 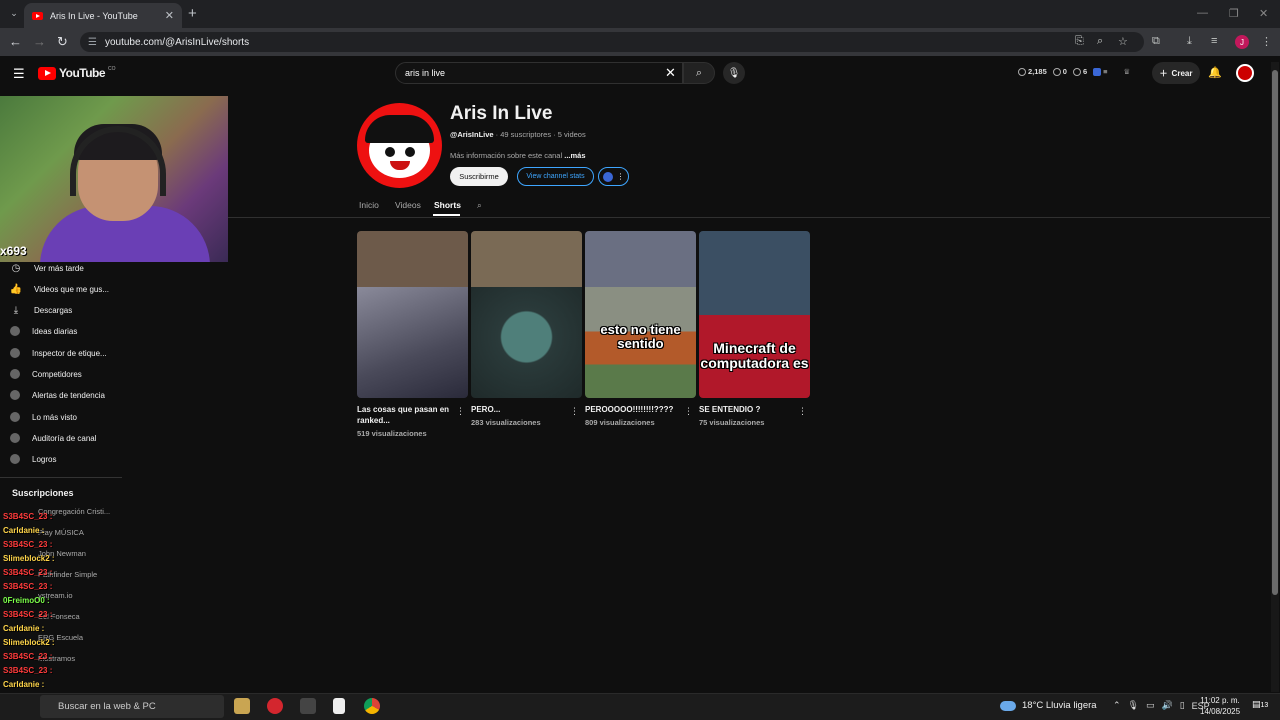 What do you see at coordinates (613, 176) in the screenshot?
I see `extension-button: ⋮` at bounding box center [613, 176].